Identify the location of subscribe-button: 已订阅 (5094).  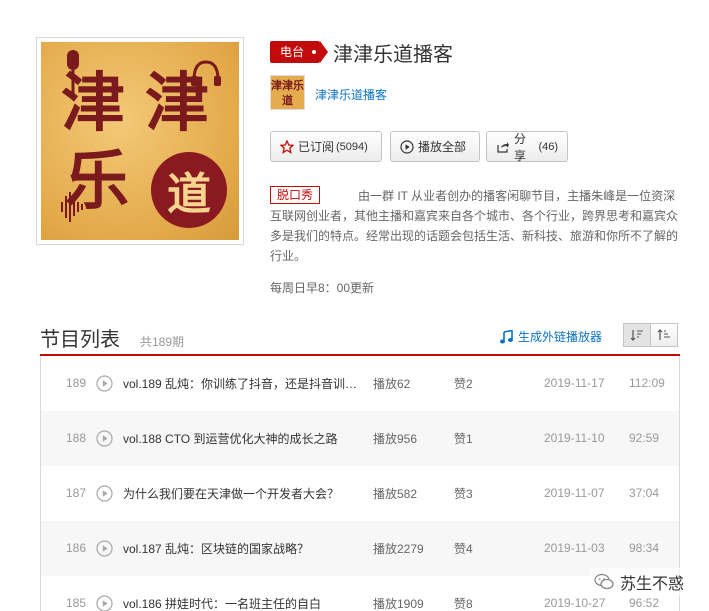
(326, 146).